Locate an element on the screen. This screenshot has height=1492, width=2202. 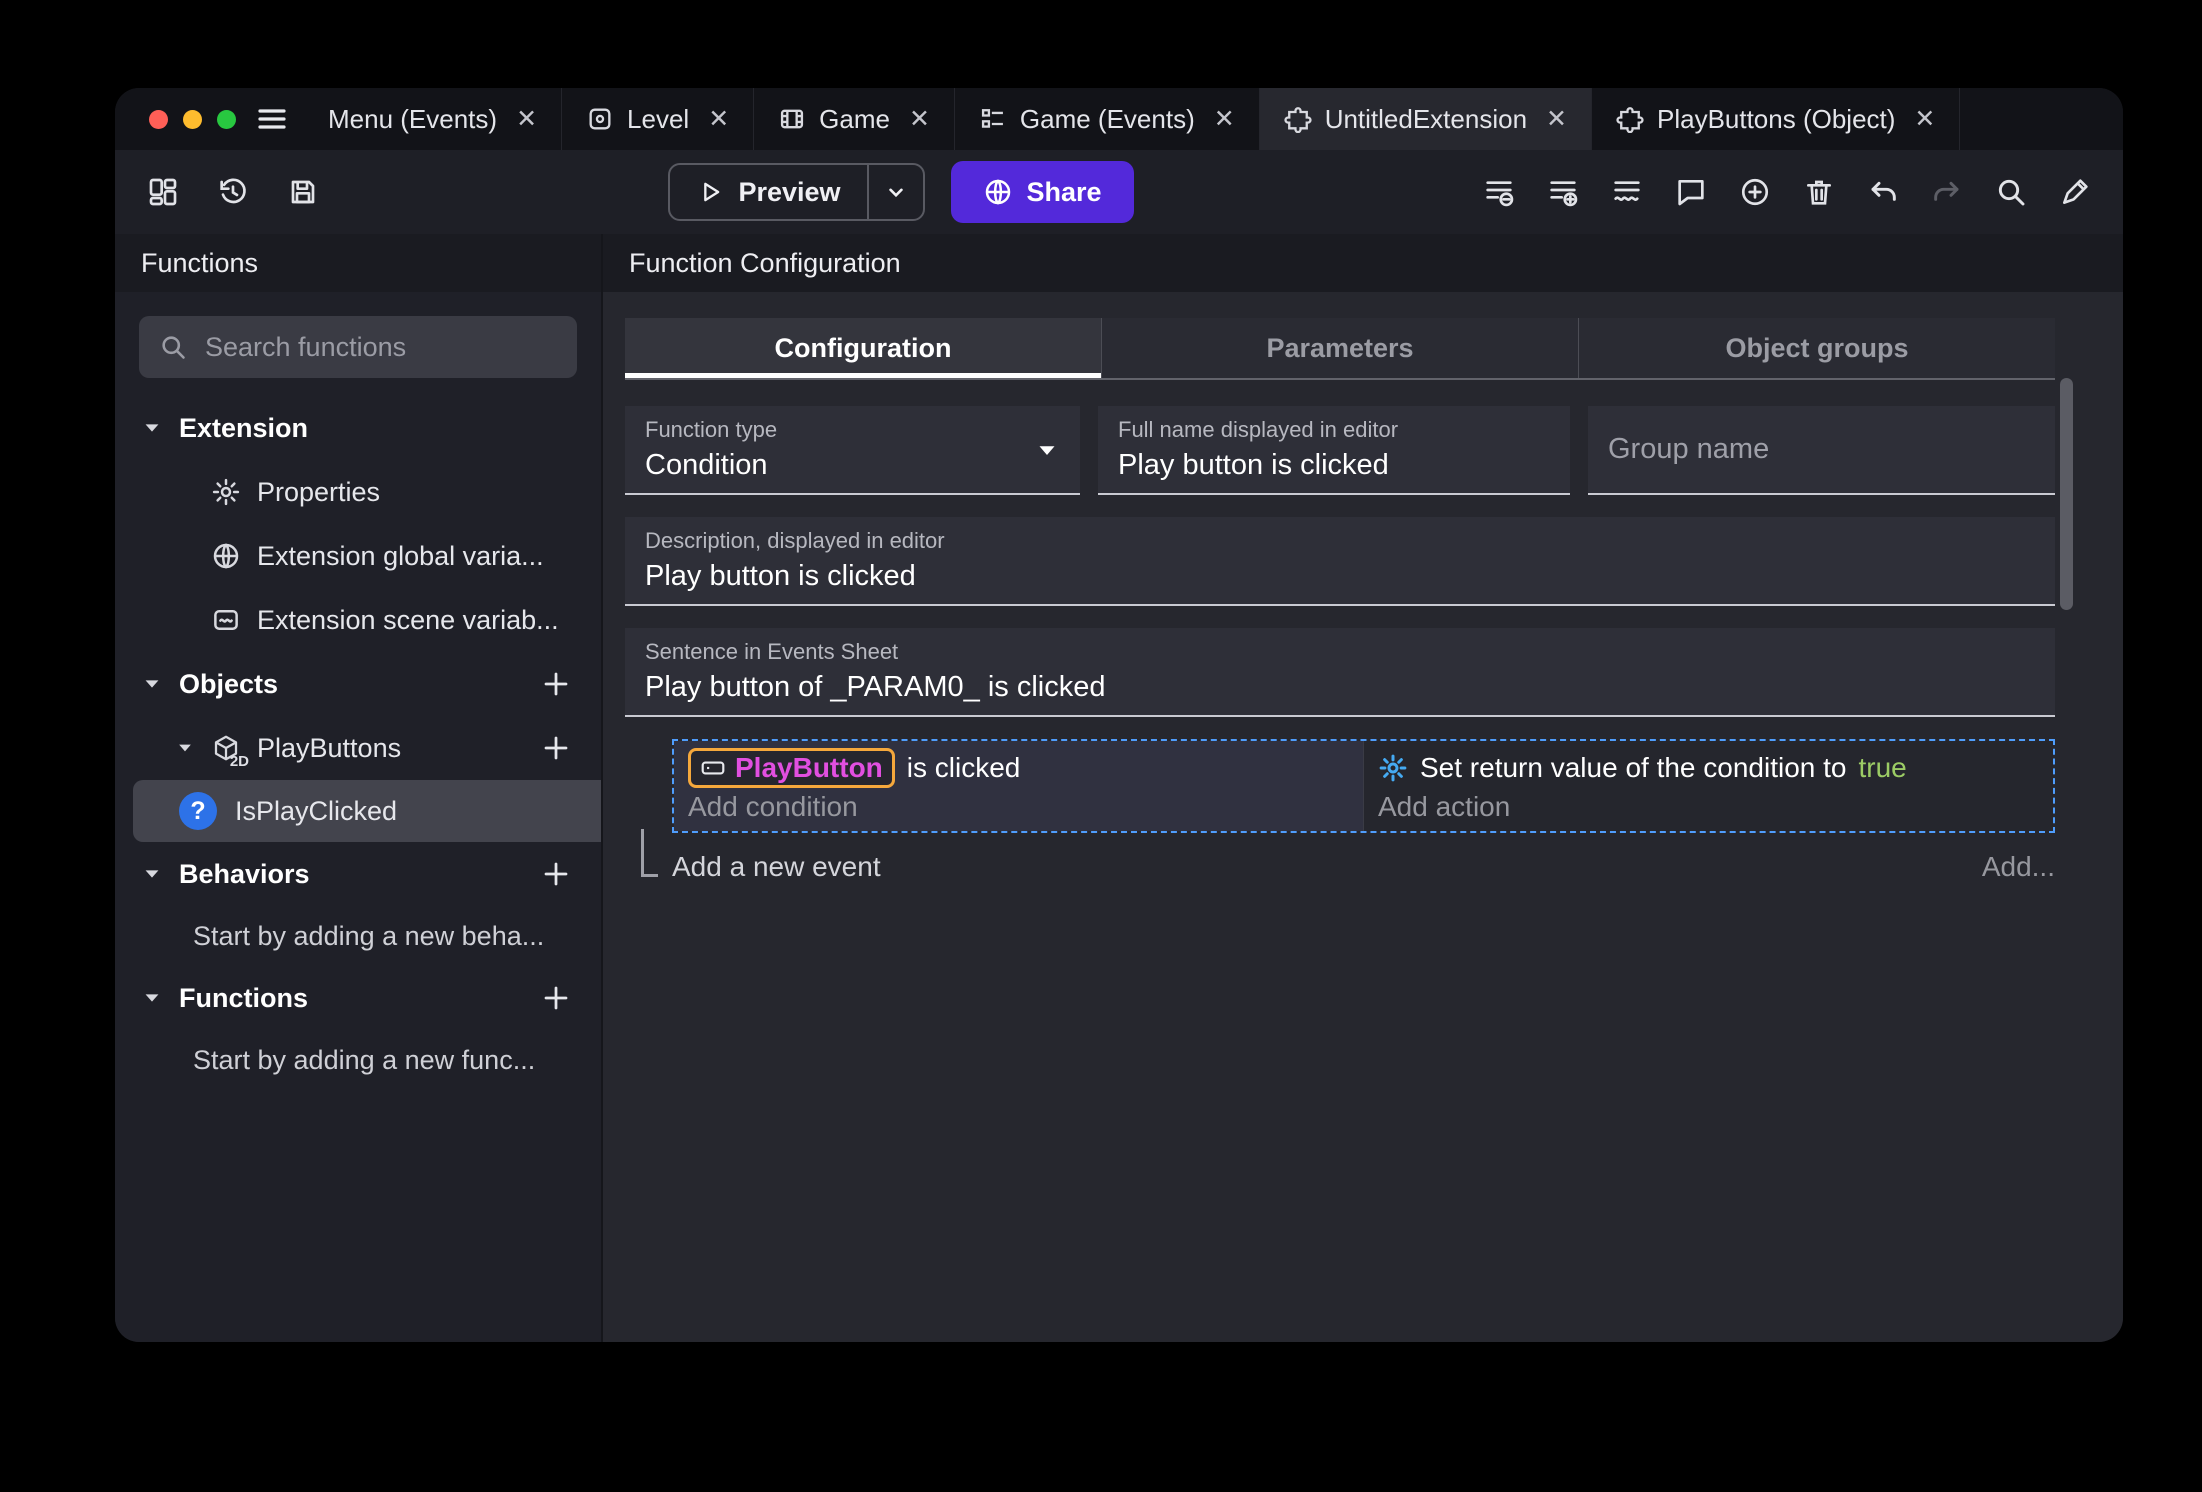
add-function-button is located at coordinates (556, 998).